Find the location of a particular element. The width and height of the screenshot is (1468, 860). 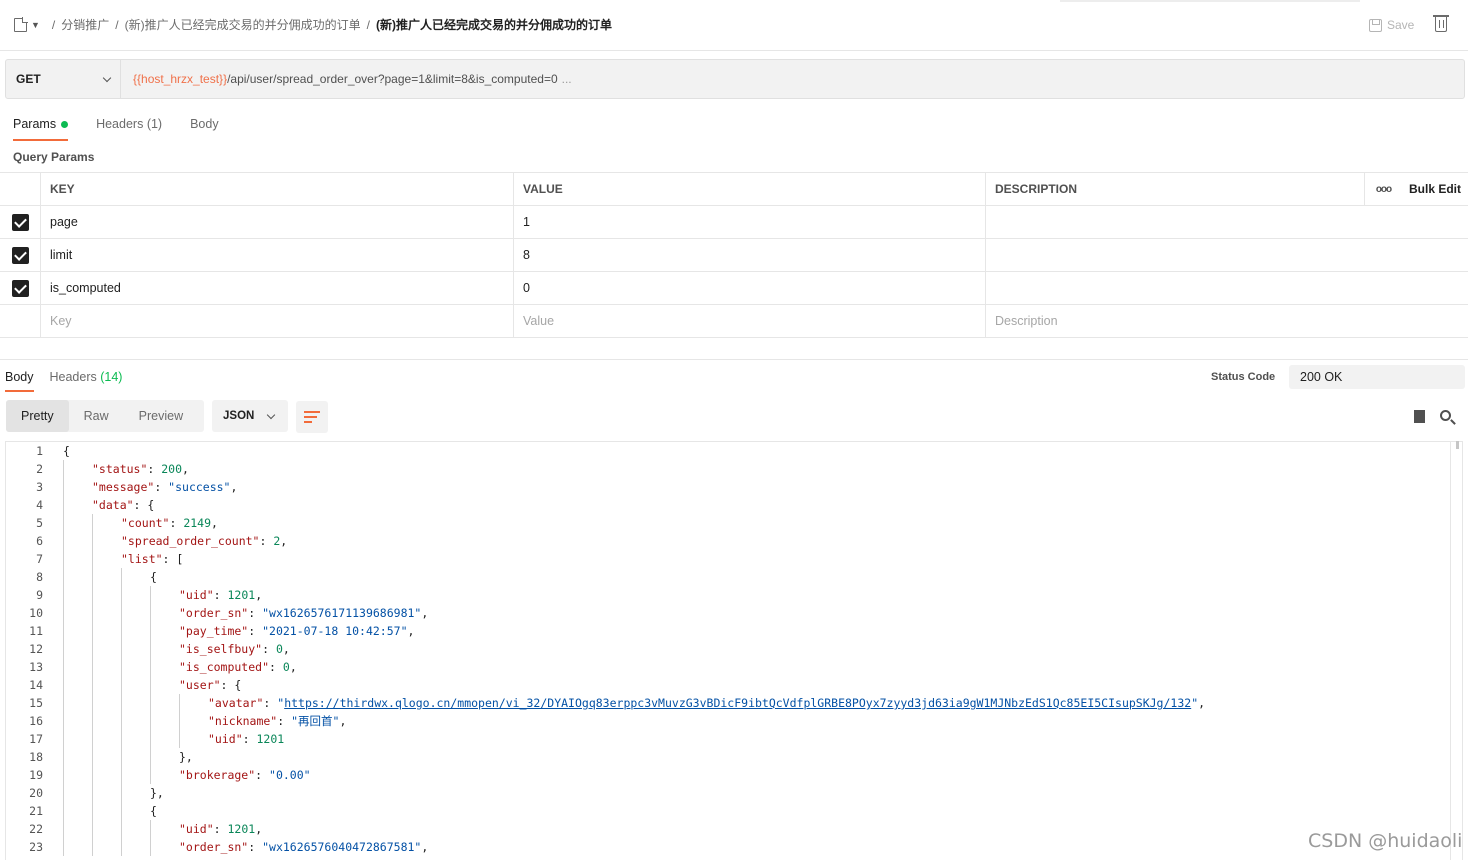

table-row: page 1 is located at coordinates (734, 222).